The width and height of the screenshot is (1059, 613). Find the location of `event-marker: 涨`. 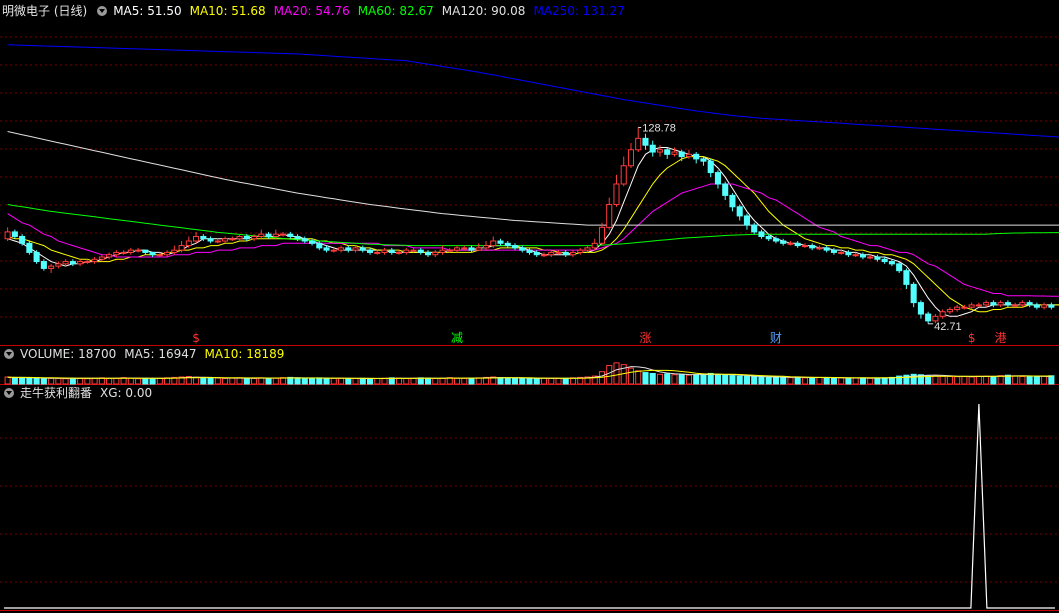

event-marker: 涨 is located at coordinates (645, 337).